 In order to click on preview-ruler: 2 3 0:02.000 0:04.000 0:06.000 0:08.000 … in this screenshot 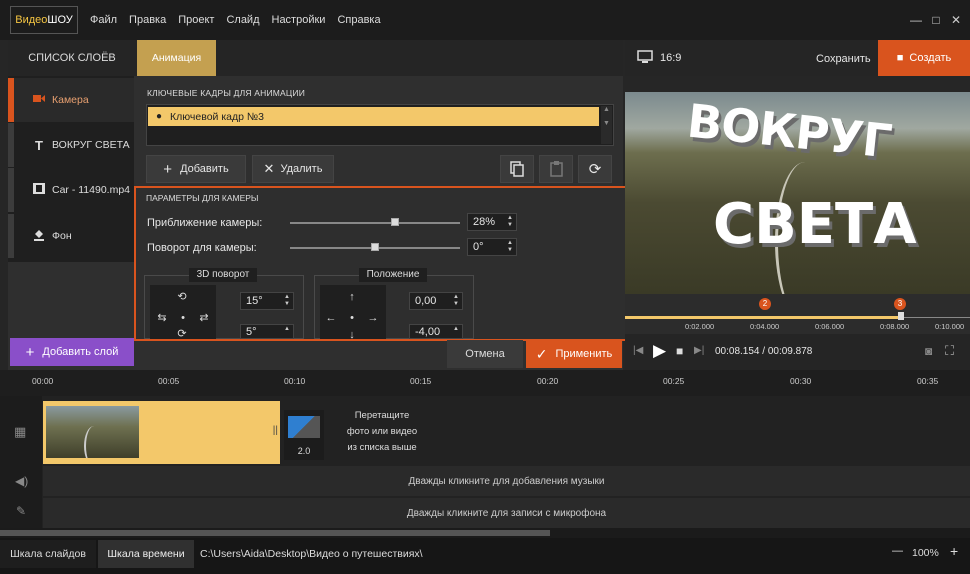, I will do `click(797, 314)`.